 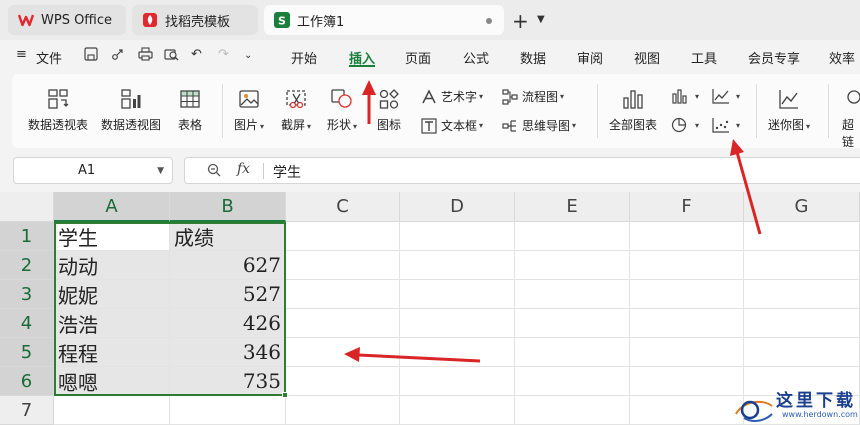 I want to click on watermark-text: 这里下载, so click(x=816, y=401).